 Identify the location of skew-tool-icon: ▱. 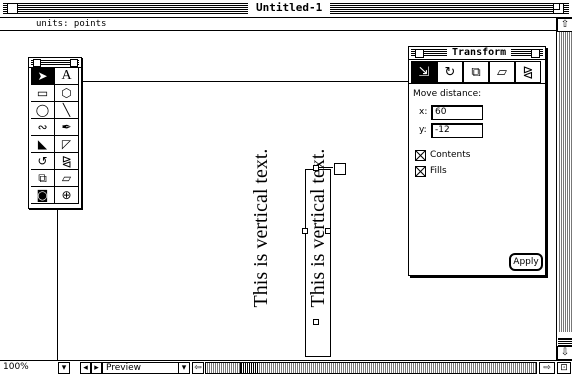
(67, 178).